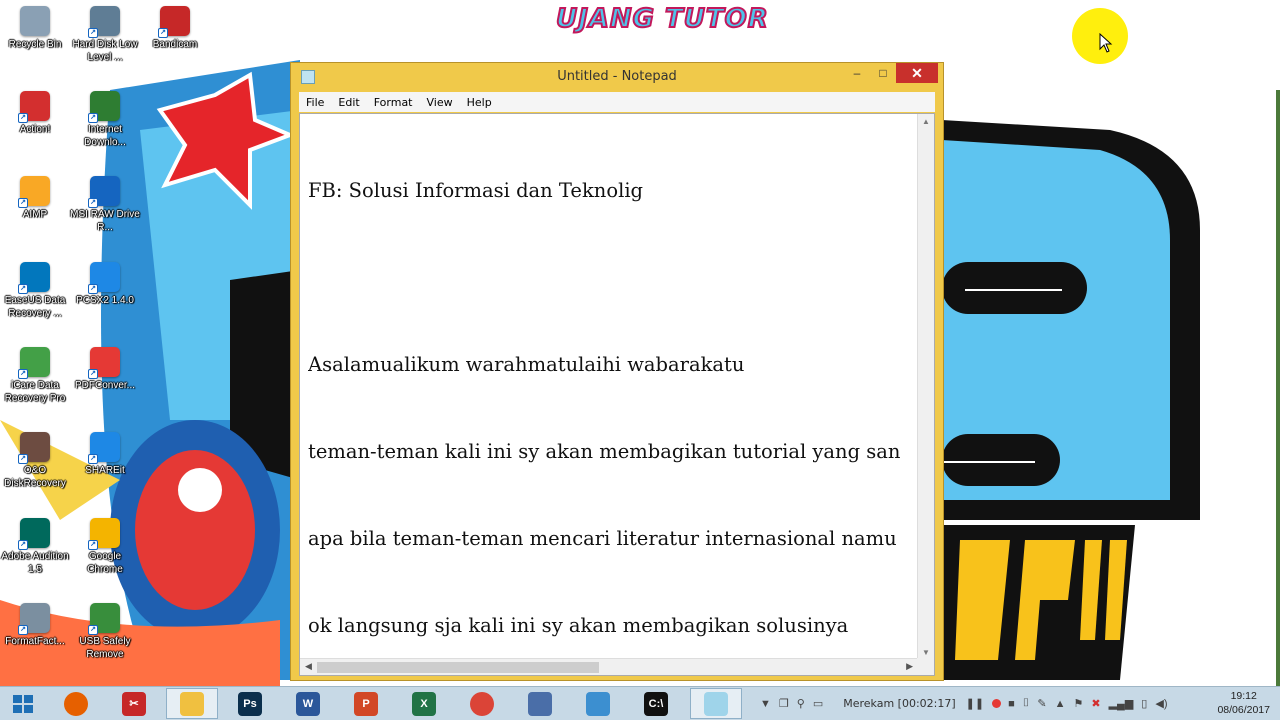  Describe the element at coordinates (35, 44) in the screenshot. I see `desktop-icon-label: Recycle Bin` at that location.